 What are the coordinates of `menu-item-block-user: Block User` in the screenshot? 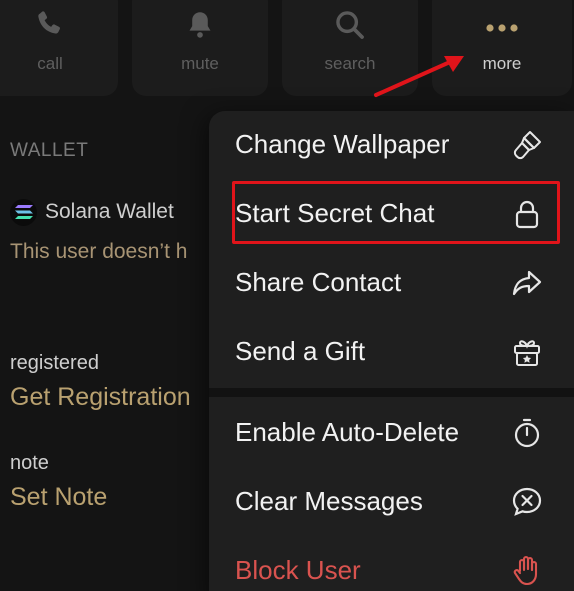 It's located at (391, 564).